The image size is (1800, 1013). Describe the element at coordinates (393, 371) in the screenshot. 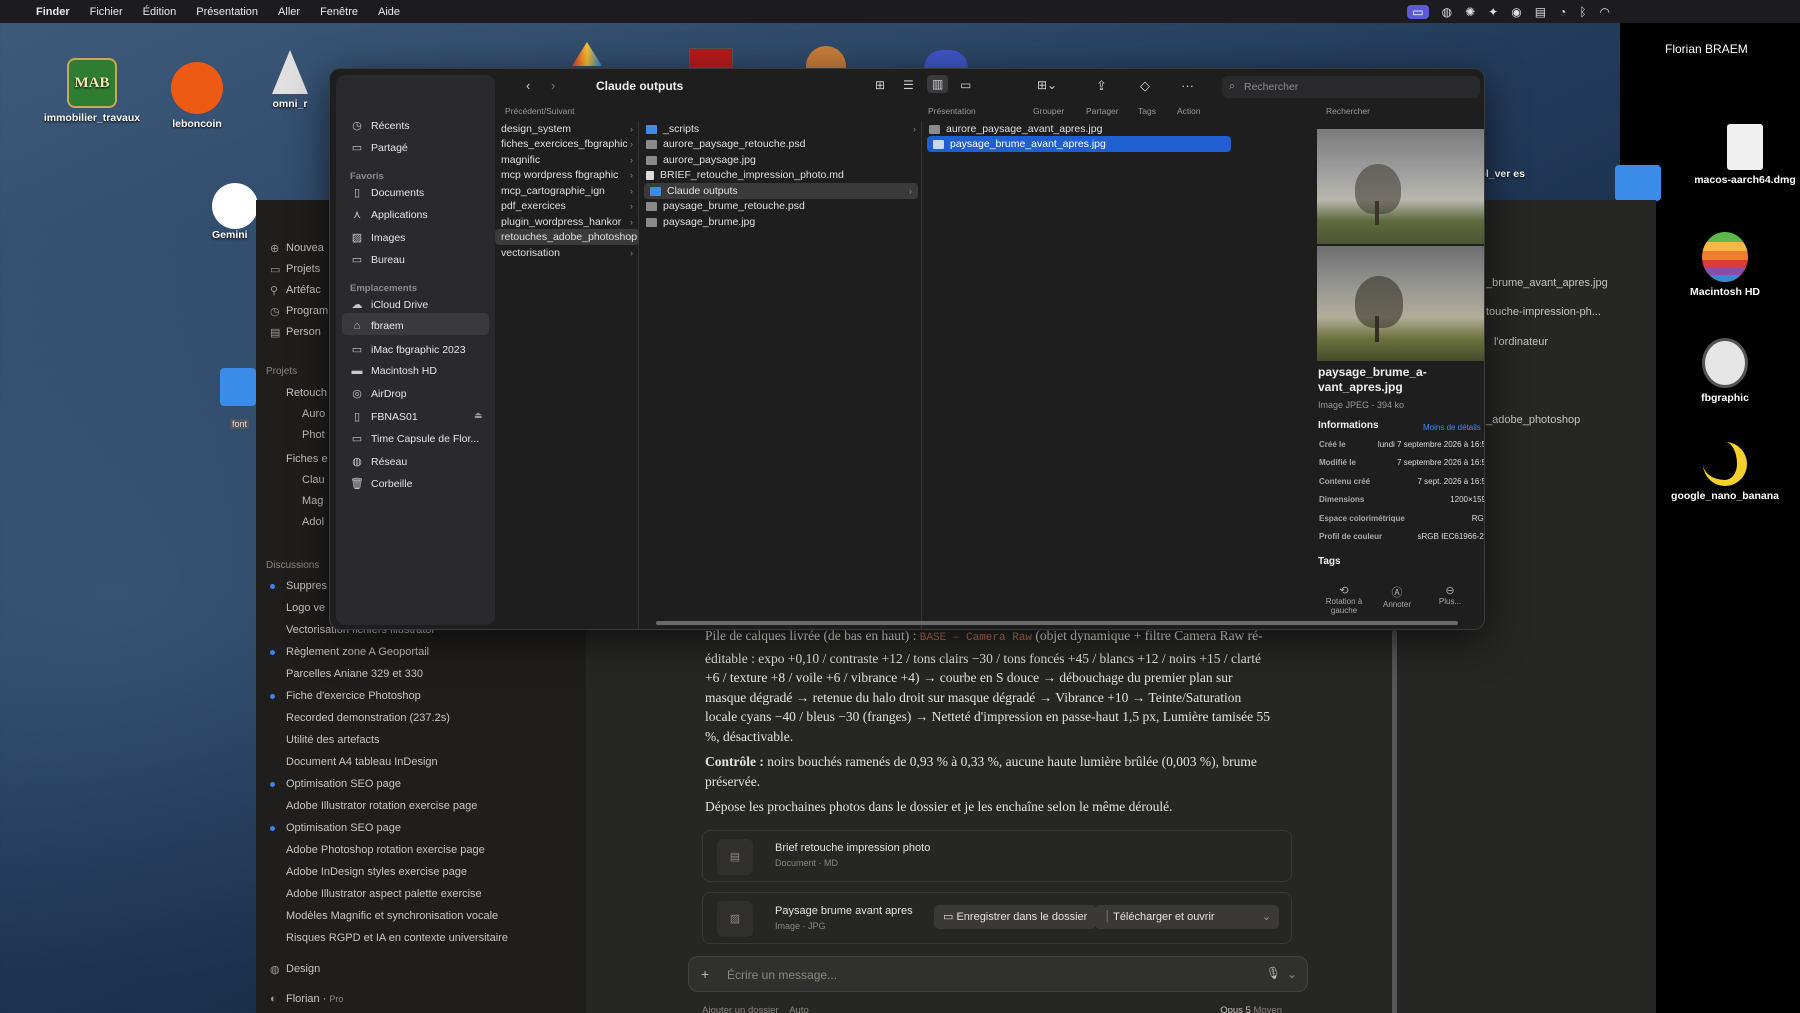

I see `sidebar-item-macintosh-hd: ▬ Macintosh HD` at that location.